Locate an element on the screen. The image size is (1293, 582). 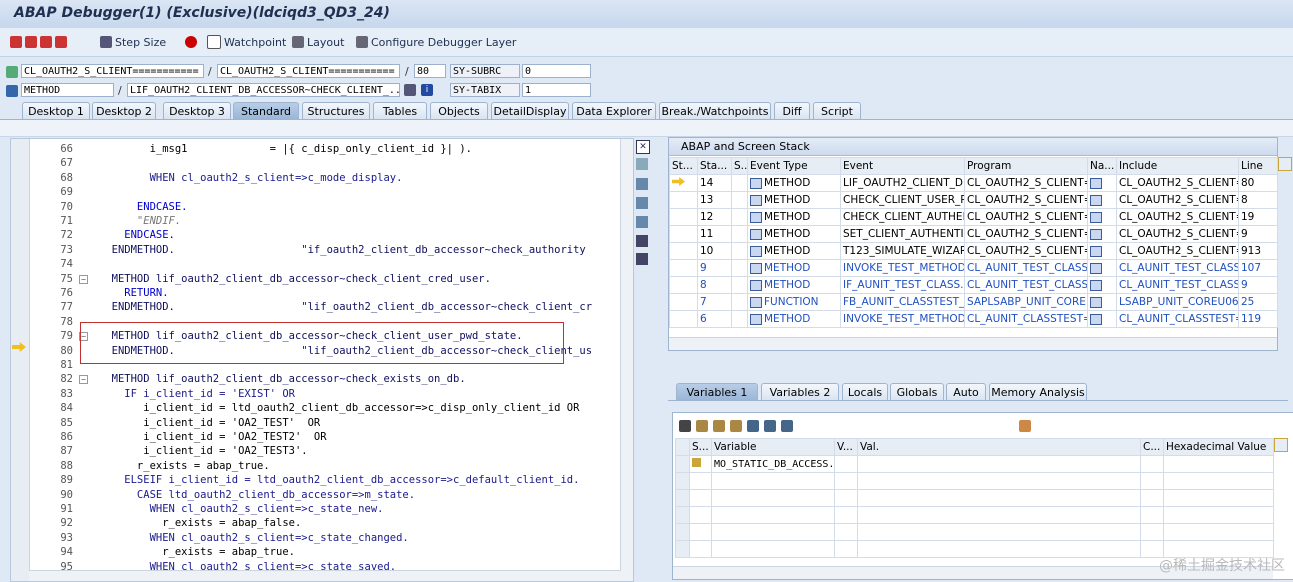
include-name: LSABP_UNIT_COREU06 is located at coordinates (1177, 302).